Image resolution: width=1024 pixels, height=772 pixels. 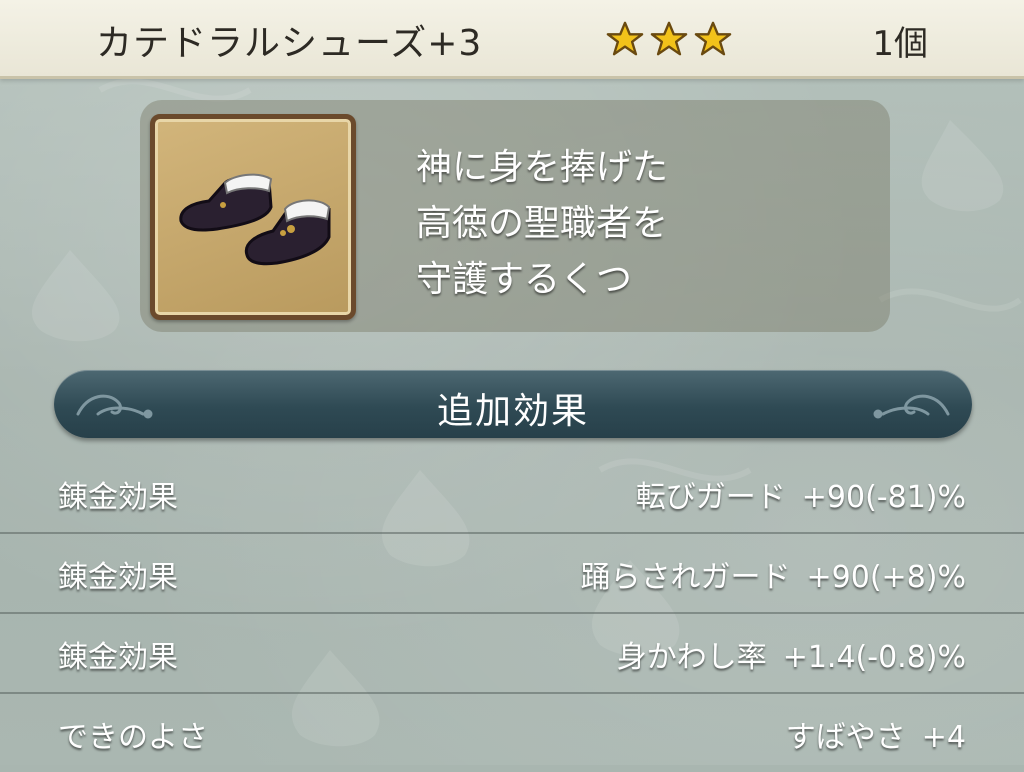 What do you see at coordinates (512, 493) in the screenshot?
I see `effect-row: 錬金効果 転びガード +90(-81)%` at bounding box center [512, 493].